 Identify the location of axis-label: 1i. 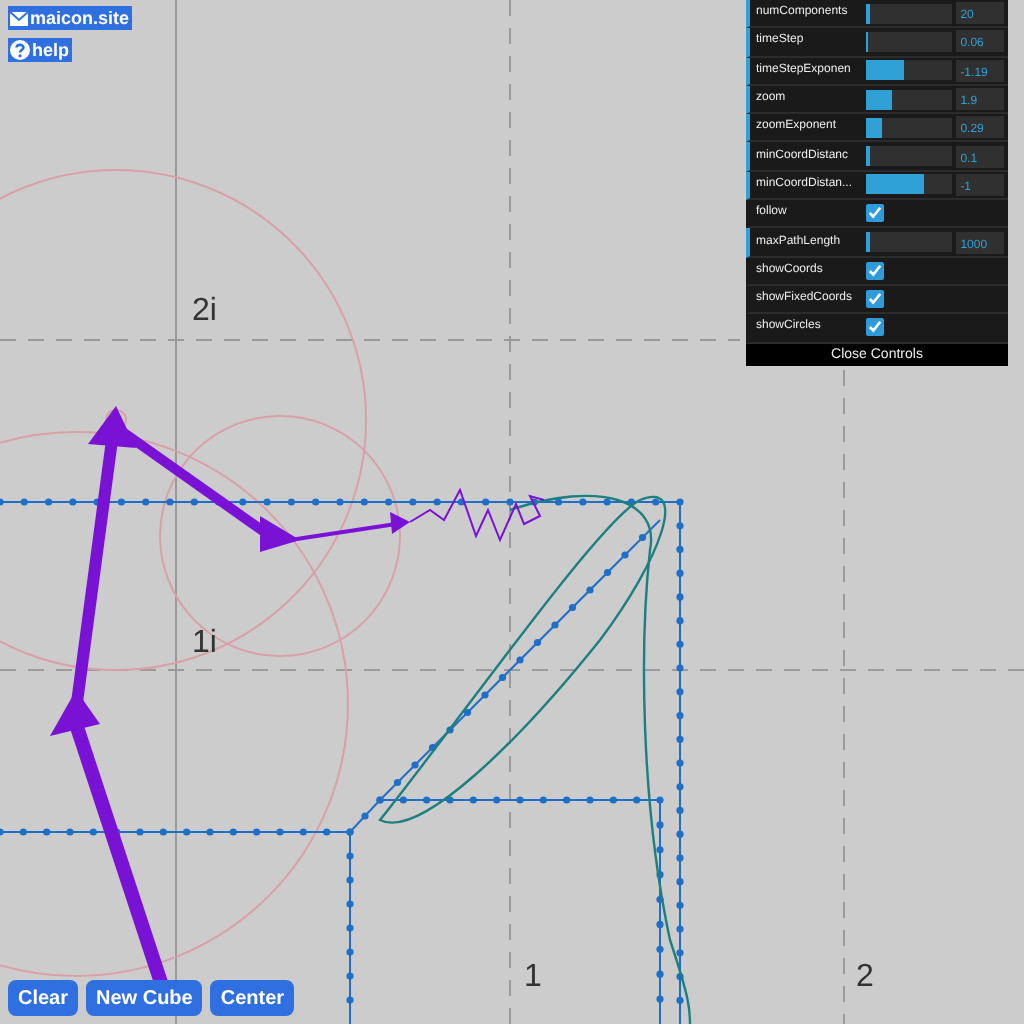
(204, 644).